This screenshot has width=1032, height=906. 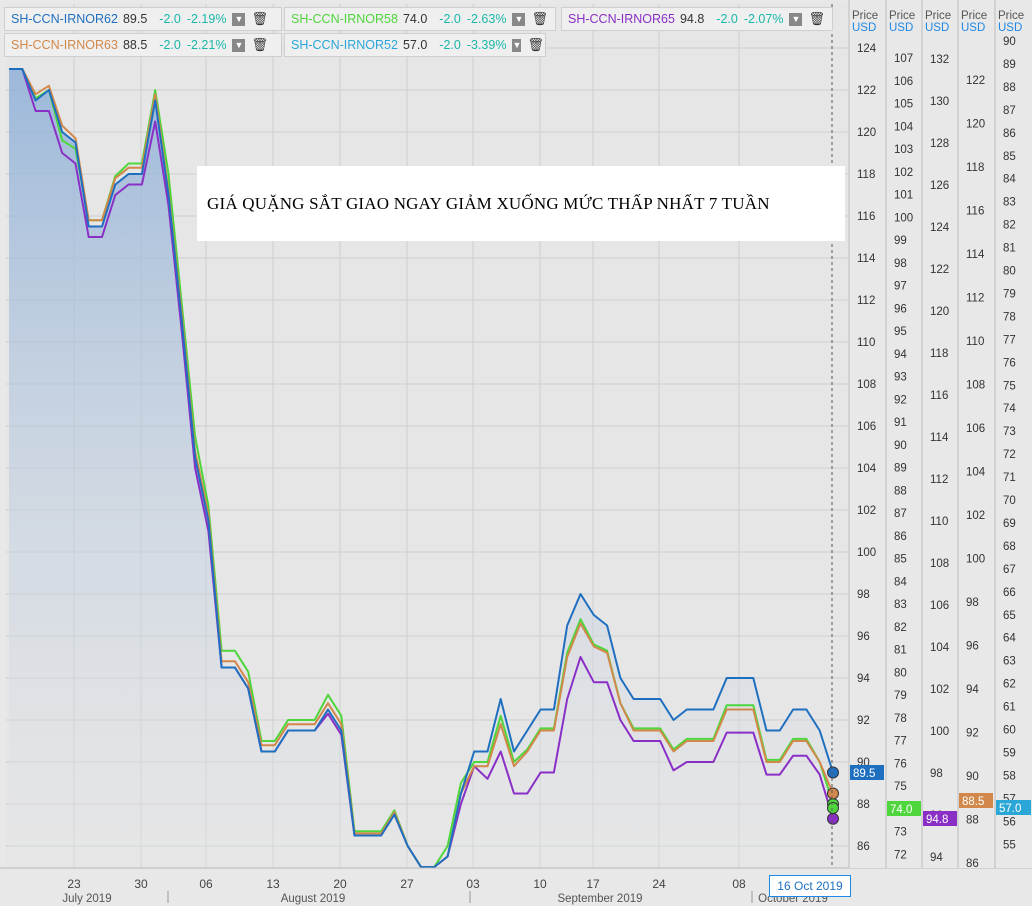 What do you see at coordinates (1009, 524) in the screenshot?
I see `price-tick-label: 69` at bounding box center [1009, 524].